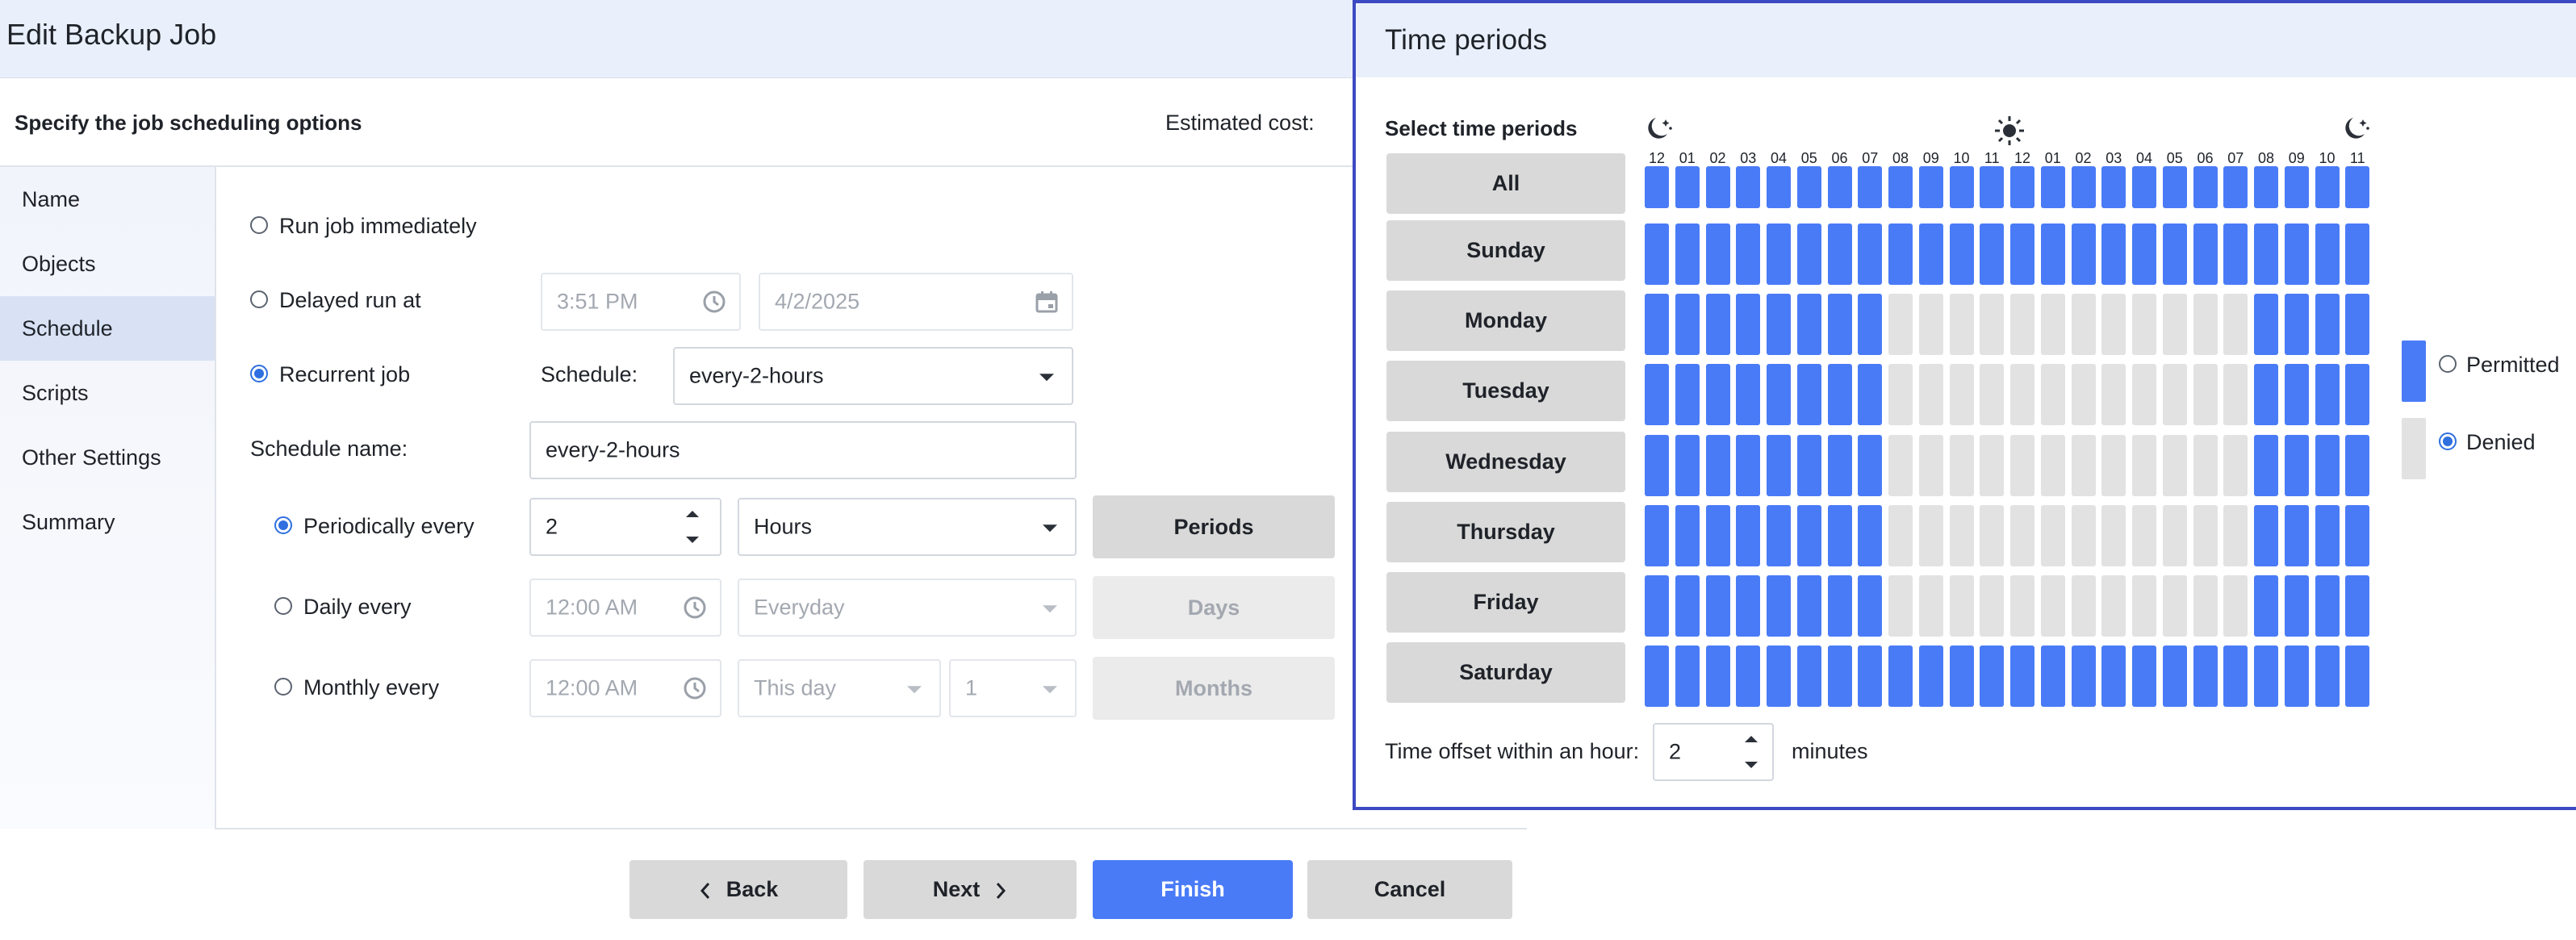  Describe the element at coordinates (1214, 688) in the screenshot. I see `months-button: Months` at that location.